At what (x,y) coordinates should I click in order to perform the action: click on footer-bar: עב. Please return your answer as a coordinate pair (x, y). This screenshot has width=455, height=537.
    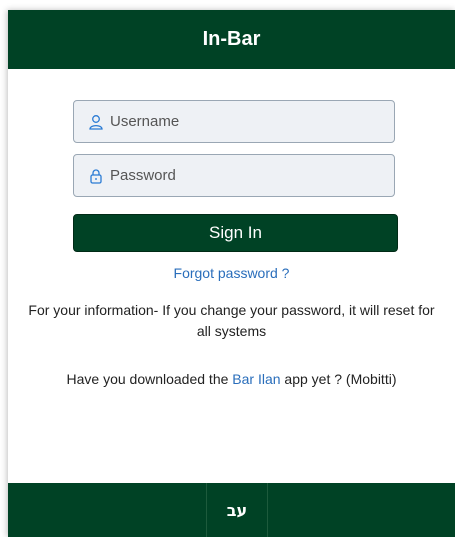
    Looking at the image, I should click on (231, 510).